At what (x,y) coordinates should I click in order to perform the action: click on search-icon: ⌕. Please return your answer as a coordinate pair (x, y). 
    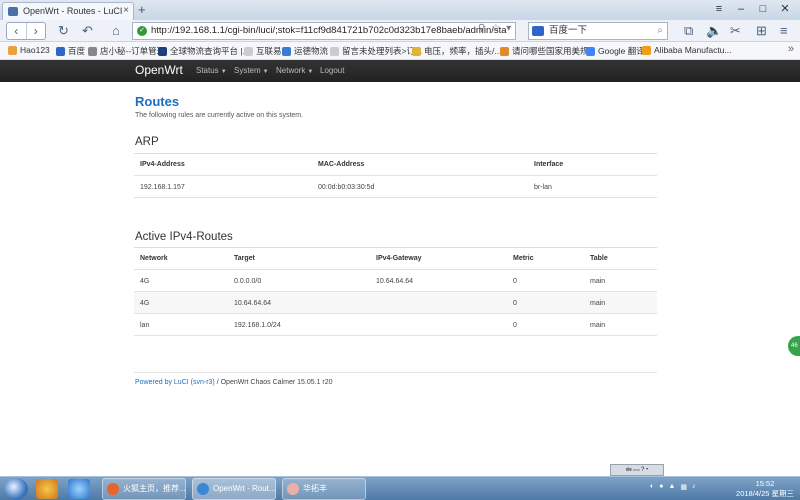
    Looking at the image, I should click on (660, 31).